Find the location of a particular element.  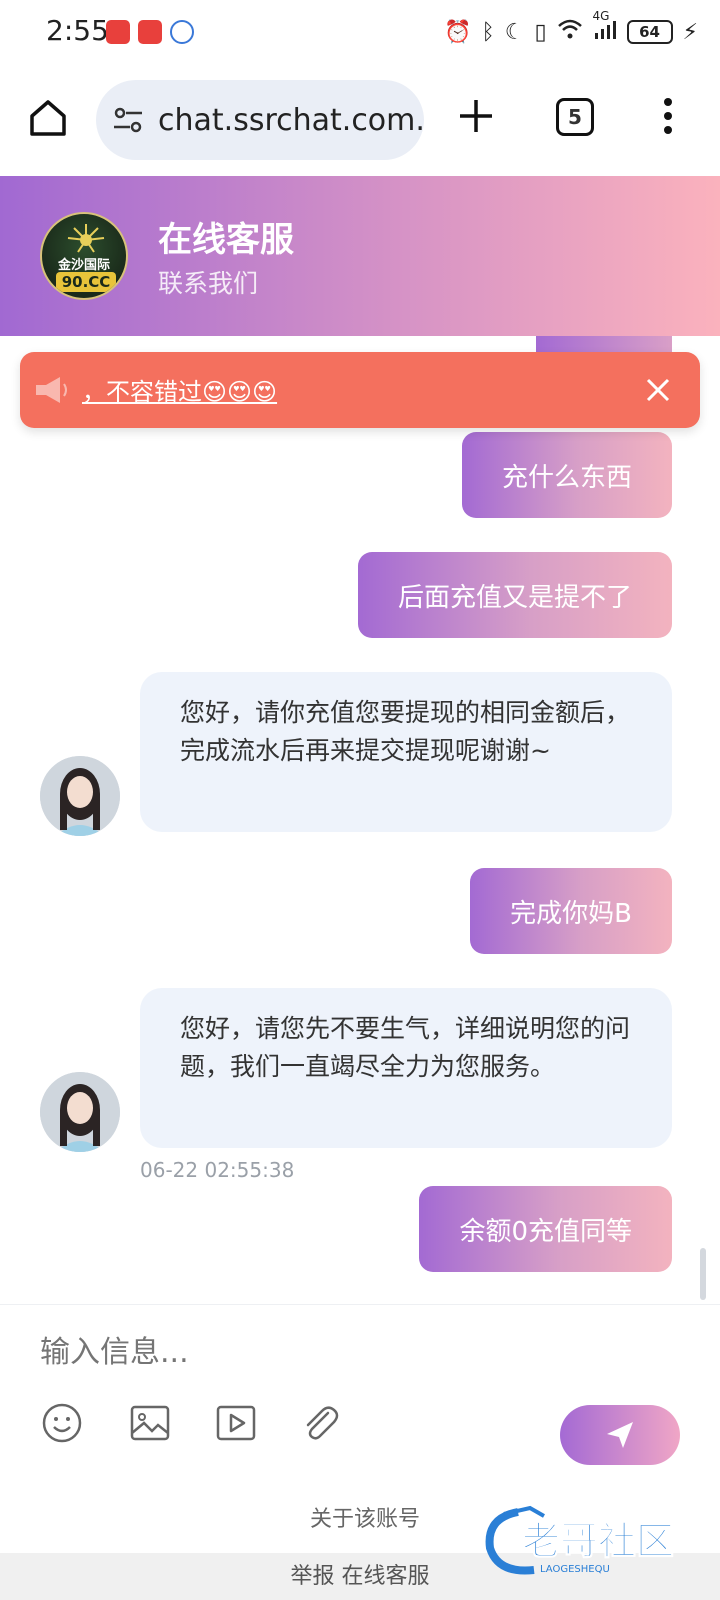

message-text: 完成你妈B is located at coordinates (571, 913).